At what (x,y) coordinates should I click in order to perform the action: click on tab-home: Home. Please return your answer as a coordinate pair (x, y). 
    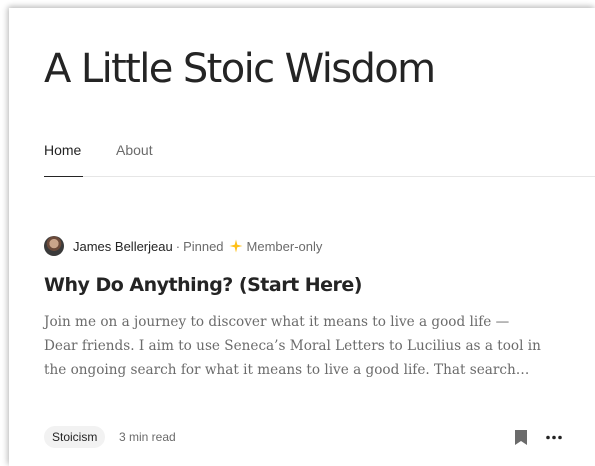
    Looking at the image, I should click on (62, 150).